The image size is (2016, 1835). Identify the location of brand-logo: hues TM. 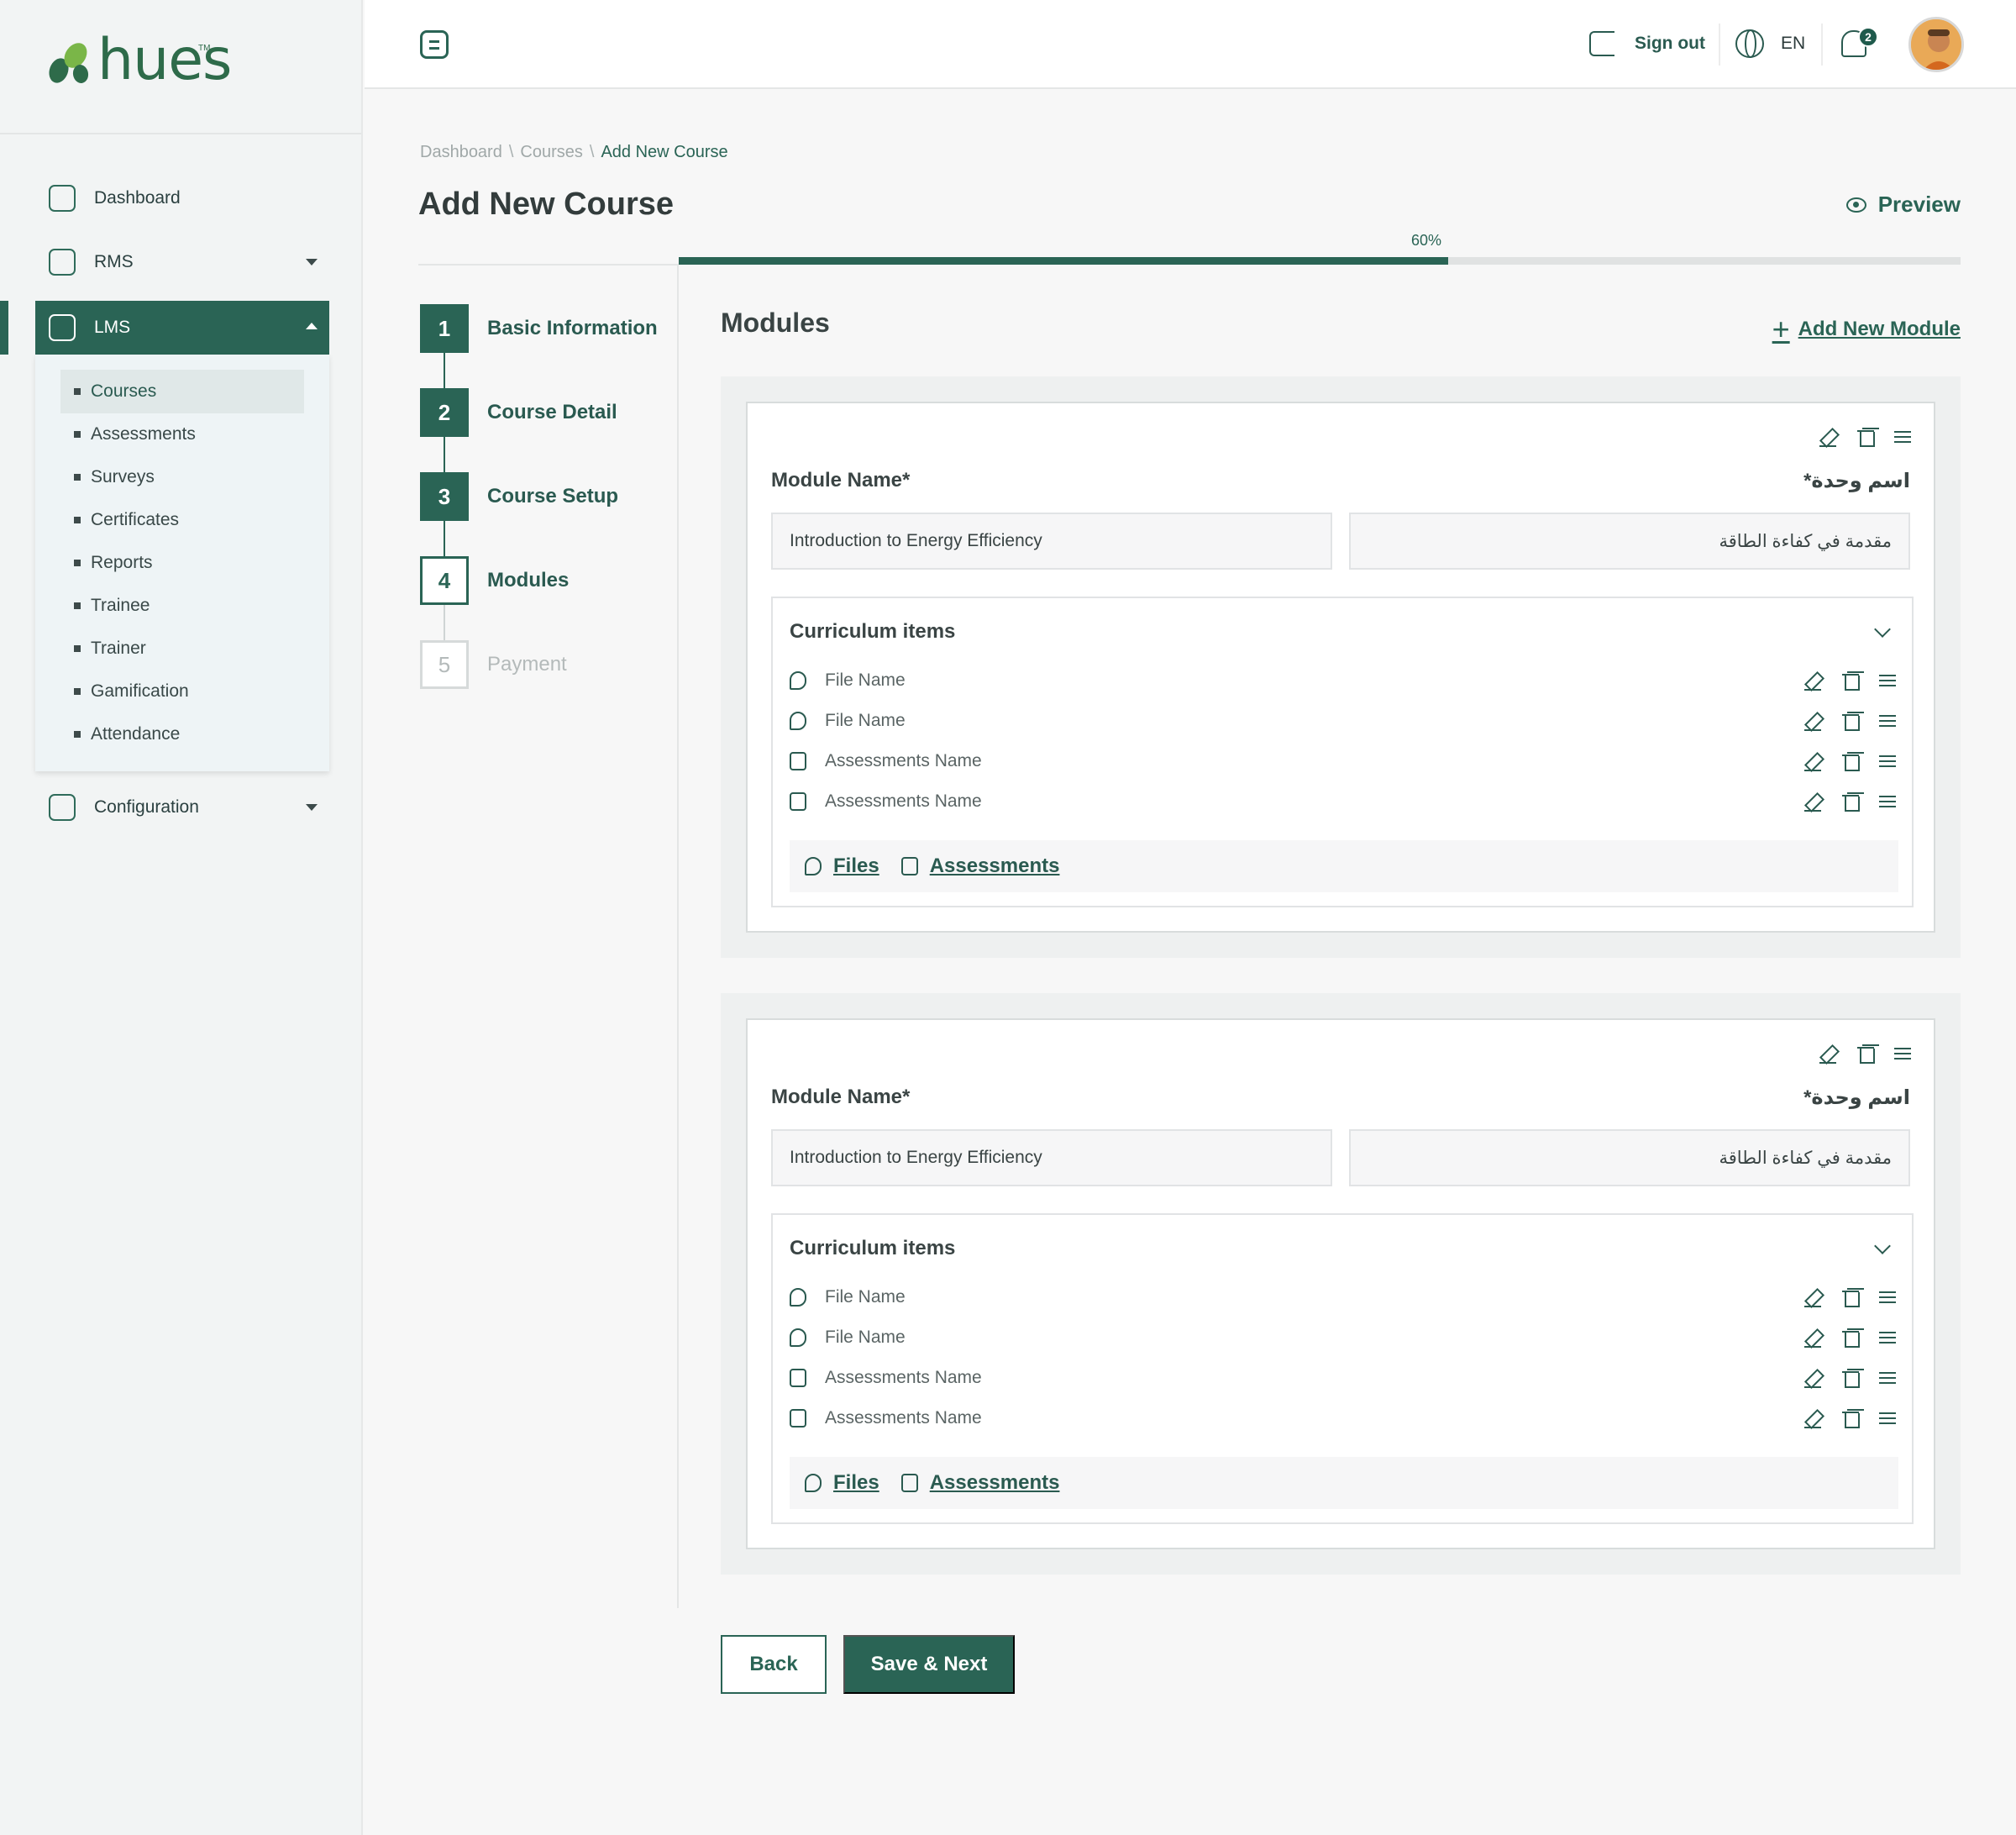
(180, 67).